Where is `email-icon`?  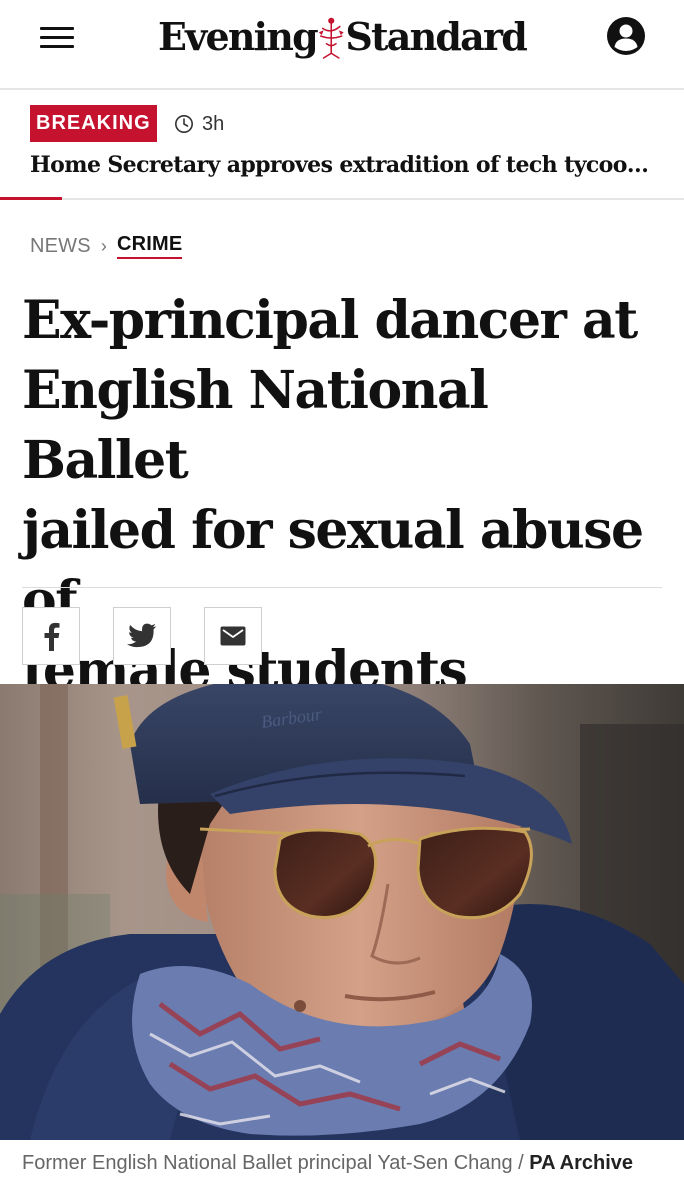
email-icon is located at coordinates (233, 636).